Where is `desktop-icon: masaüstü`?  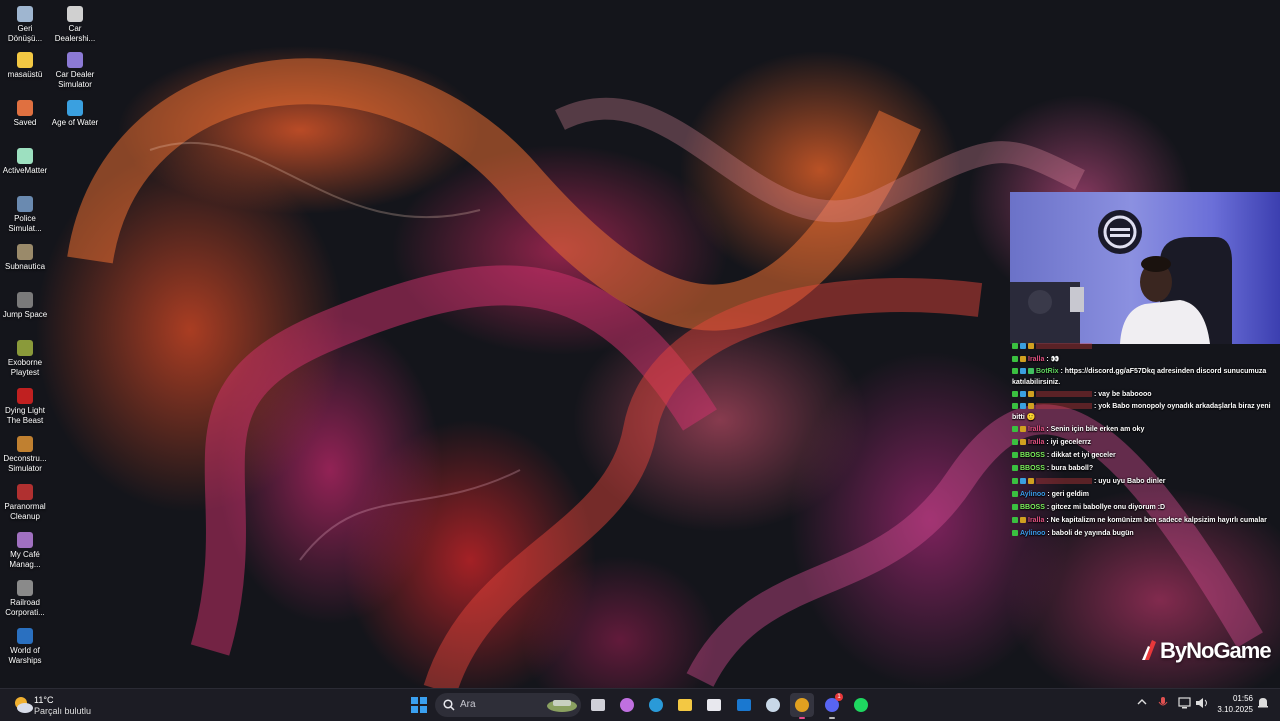
desktop-icon: masaüstü is located at coordinates (25, 64).